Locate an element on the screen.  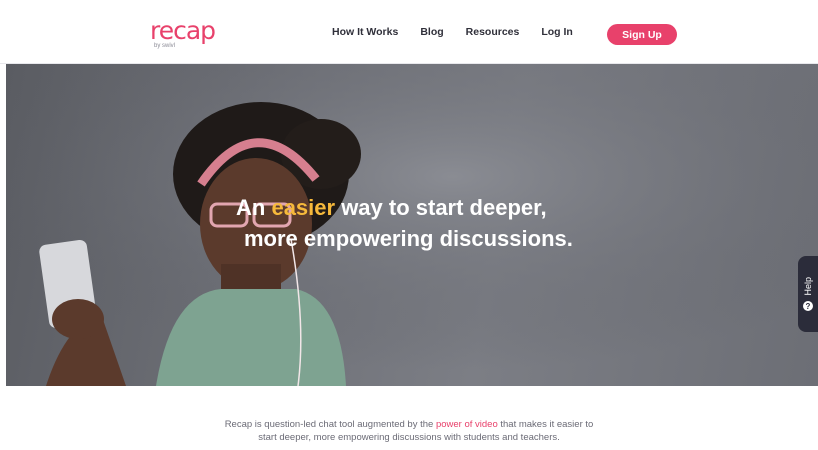
nav-resources: Resources is located at coordinates (493, 32).